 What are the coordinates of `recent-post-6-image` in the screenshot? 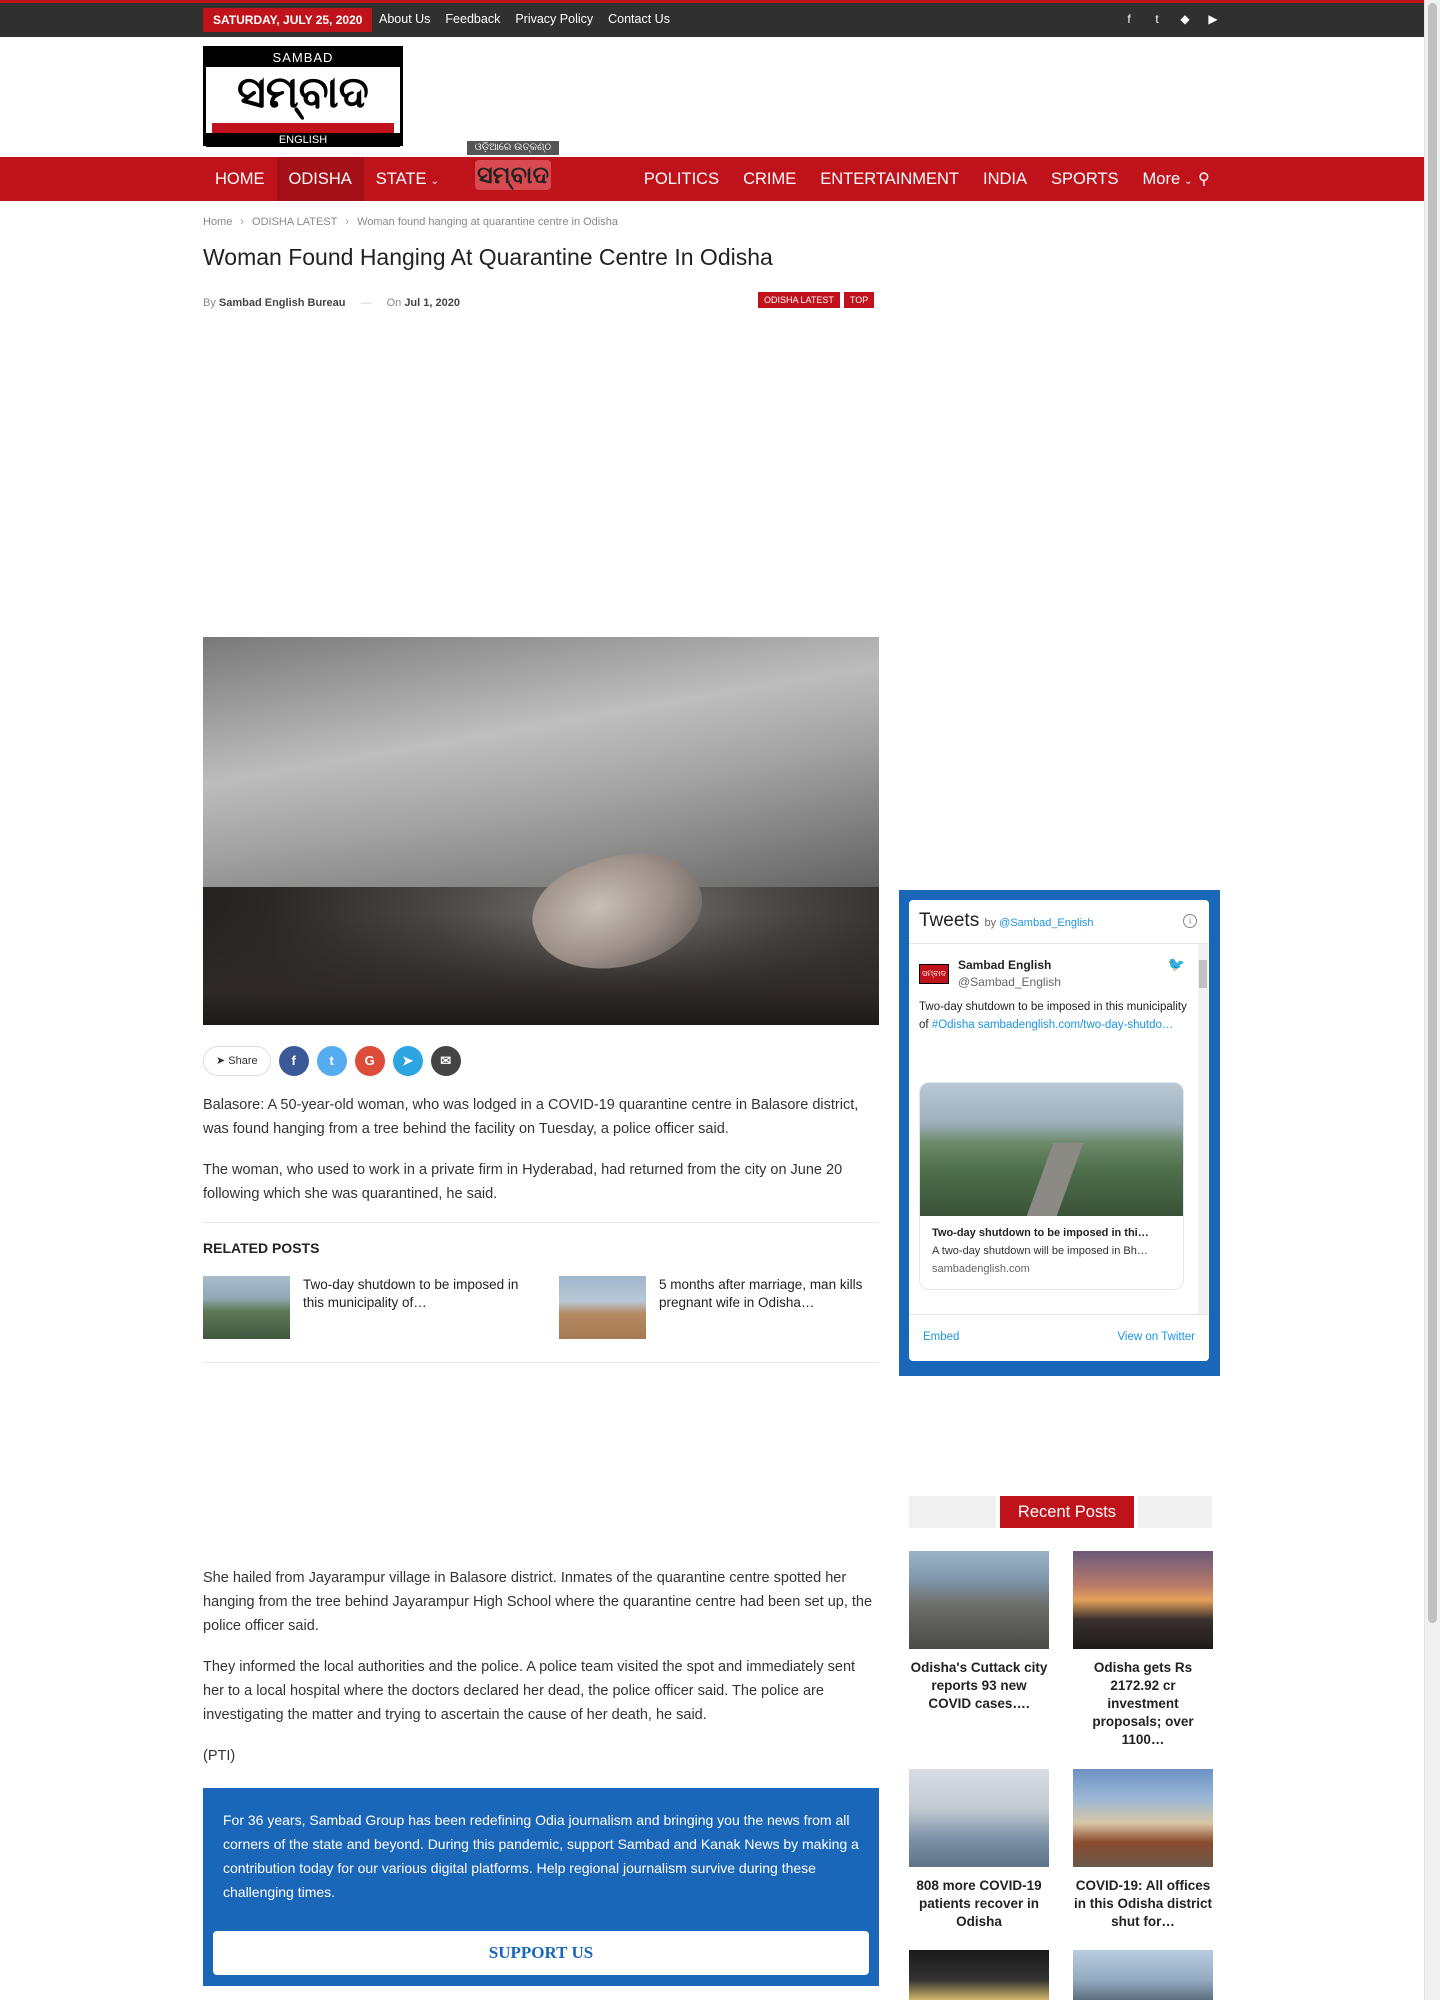 It's located at (1143, 1975).